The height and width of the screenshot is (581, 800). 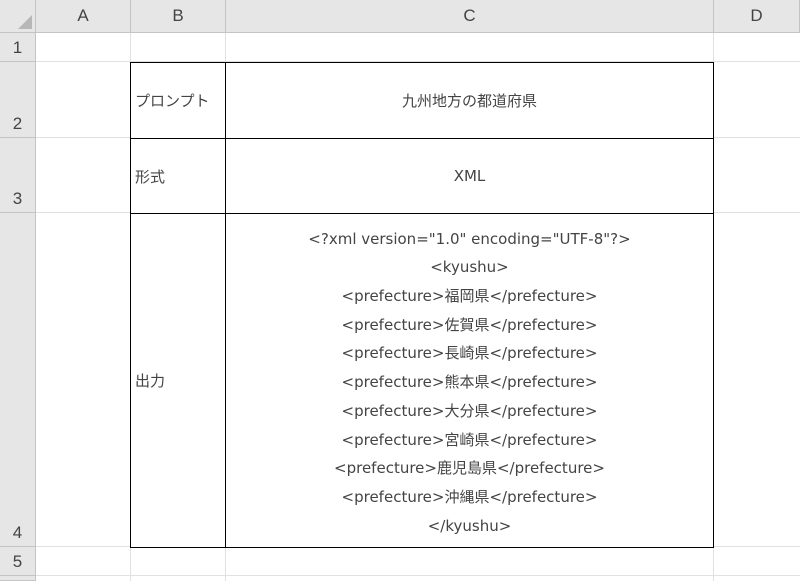 I want to click on row-header-5: 5, so click(x=18, y=561).